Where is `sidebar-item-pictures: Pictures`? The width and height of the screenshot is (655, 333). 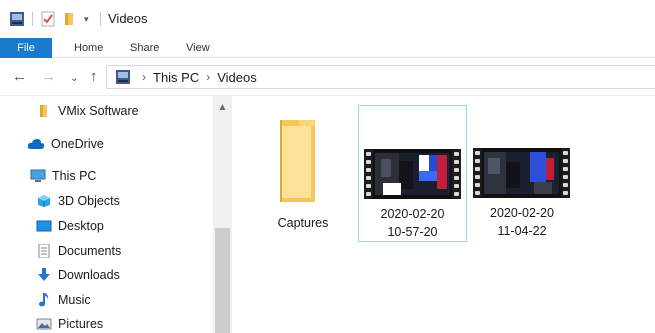 sidebar-item-pictures: Pictures is located at coordinates (69, 323).